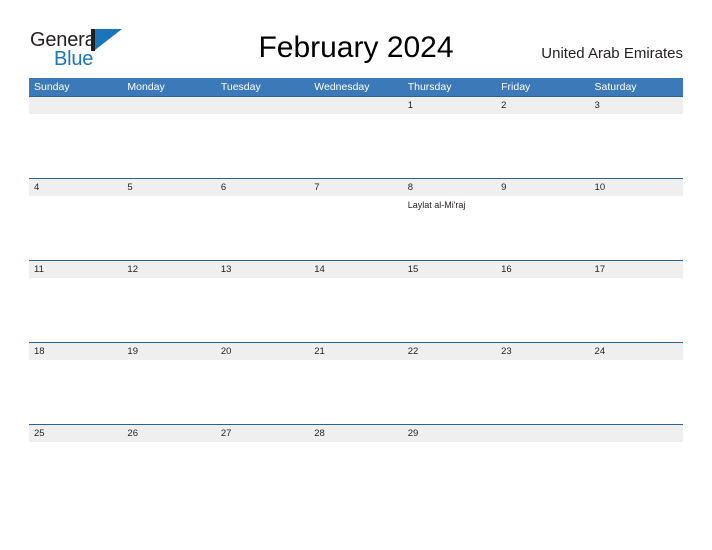 The height and width of the screenshot is (550, 712). I want to click on week-date-band: 1 2 3, so click(356, 105).